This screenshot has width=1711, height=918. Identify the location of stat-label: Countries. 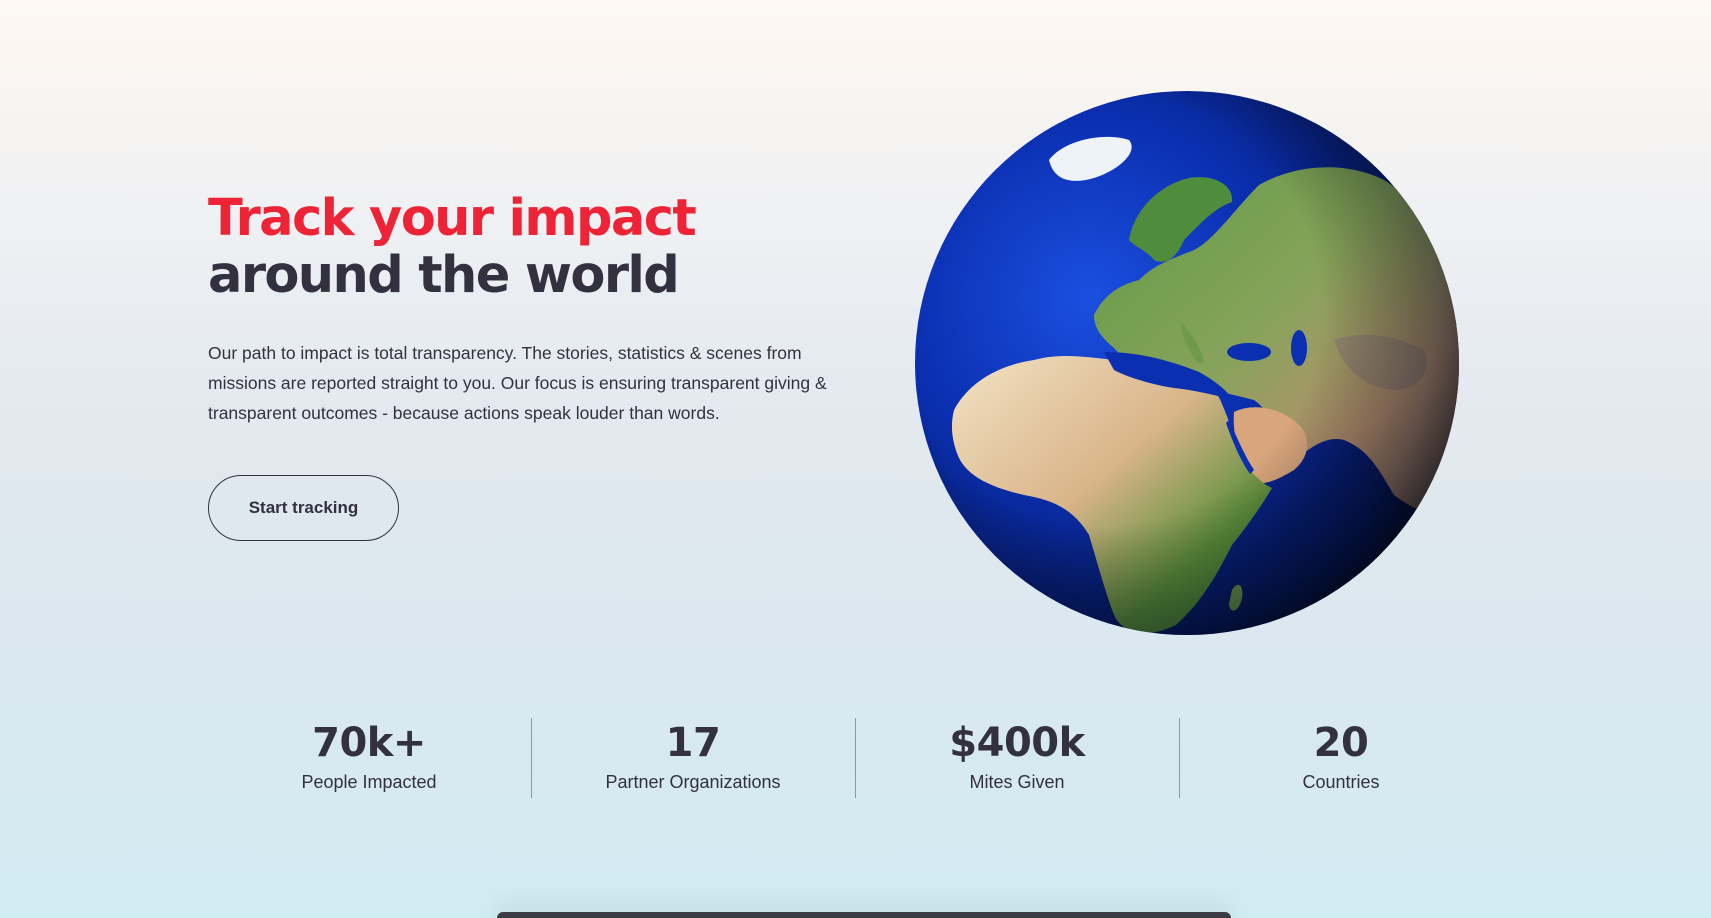
(1341, 782).